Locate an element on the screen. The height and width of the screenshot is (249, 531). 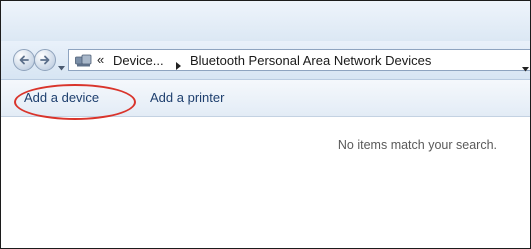
forward-arrow-icon is located at coordinates (45, 60).